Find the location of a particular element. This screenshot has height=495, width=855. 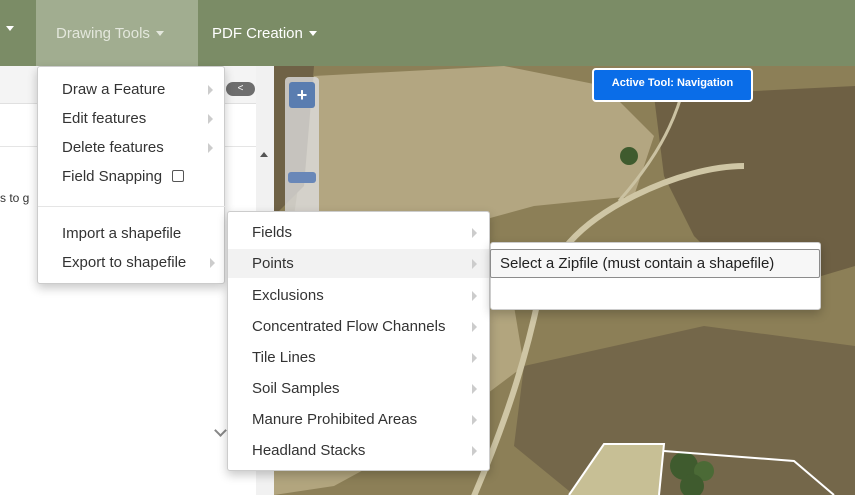

submenu-item-label: Points is located at coordinates (273, 263).